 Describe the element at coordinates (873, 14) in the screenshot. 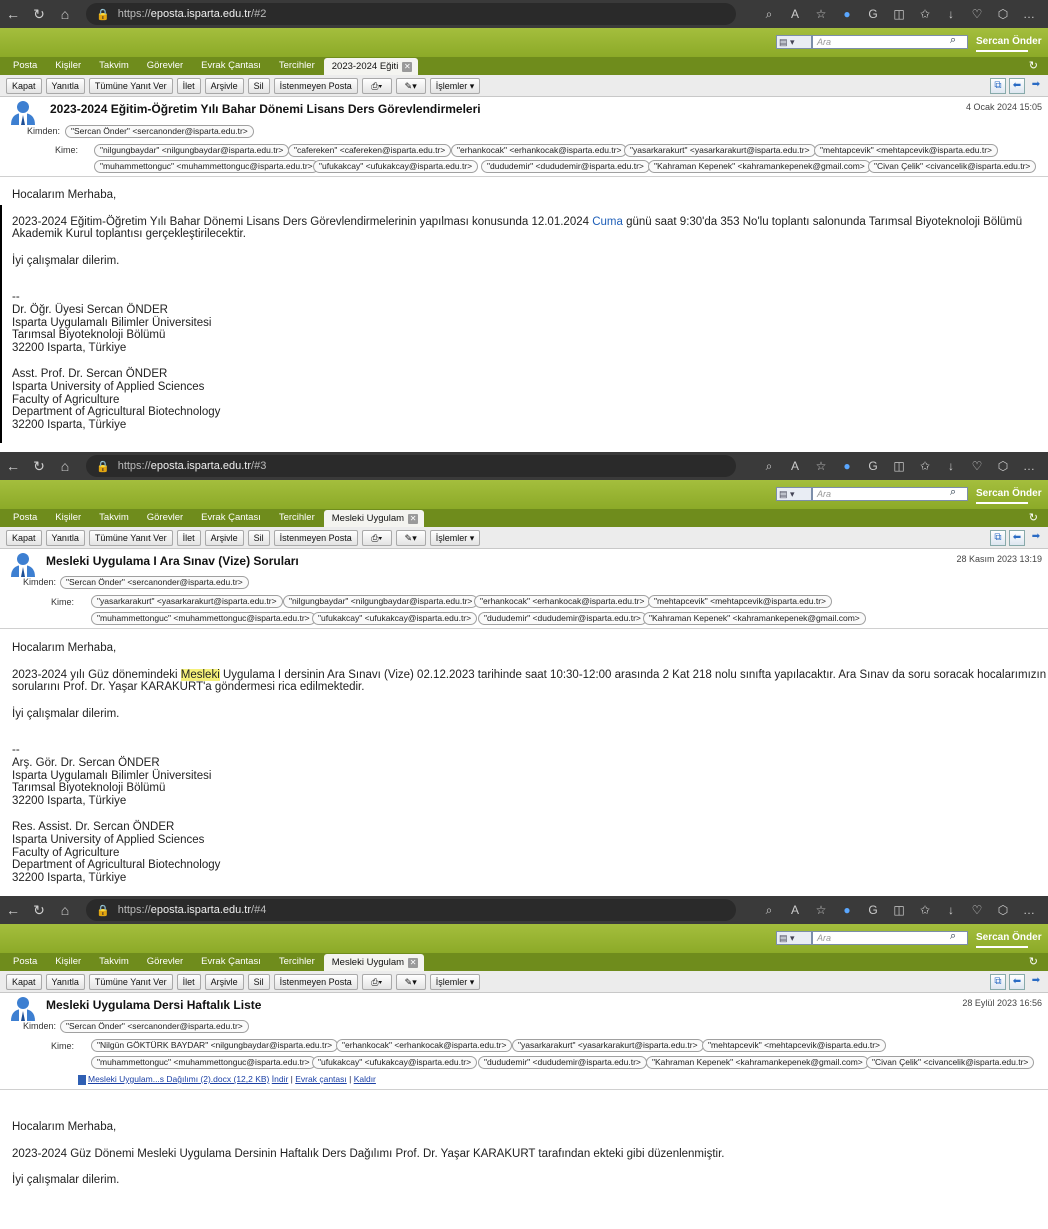

I see `split-icon: G` at that location.